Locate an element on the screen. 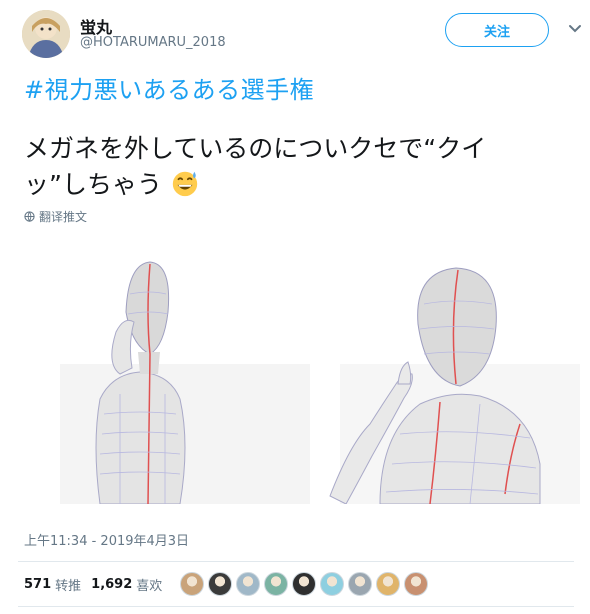  grinning-sweat-emoji-icon is located at coordinates (185, 184).